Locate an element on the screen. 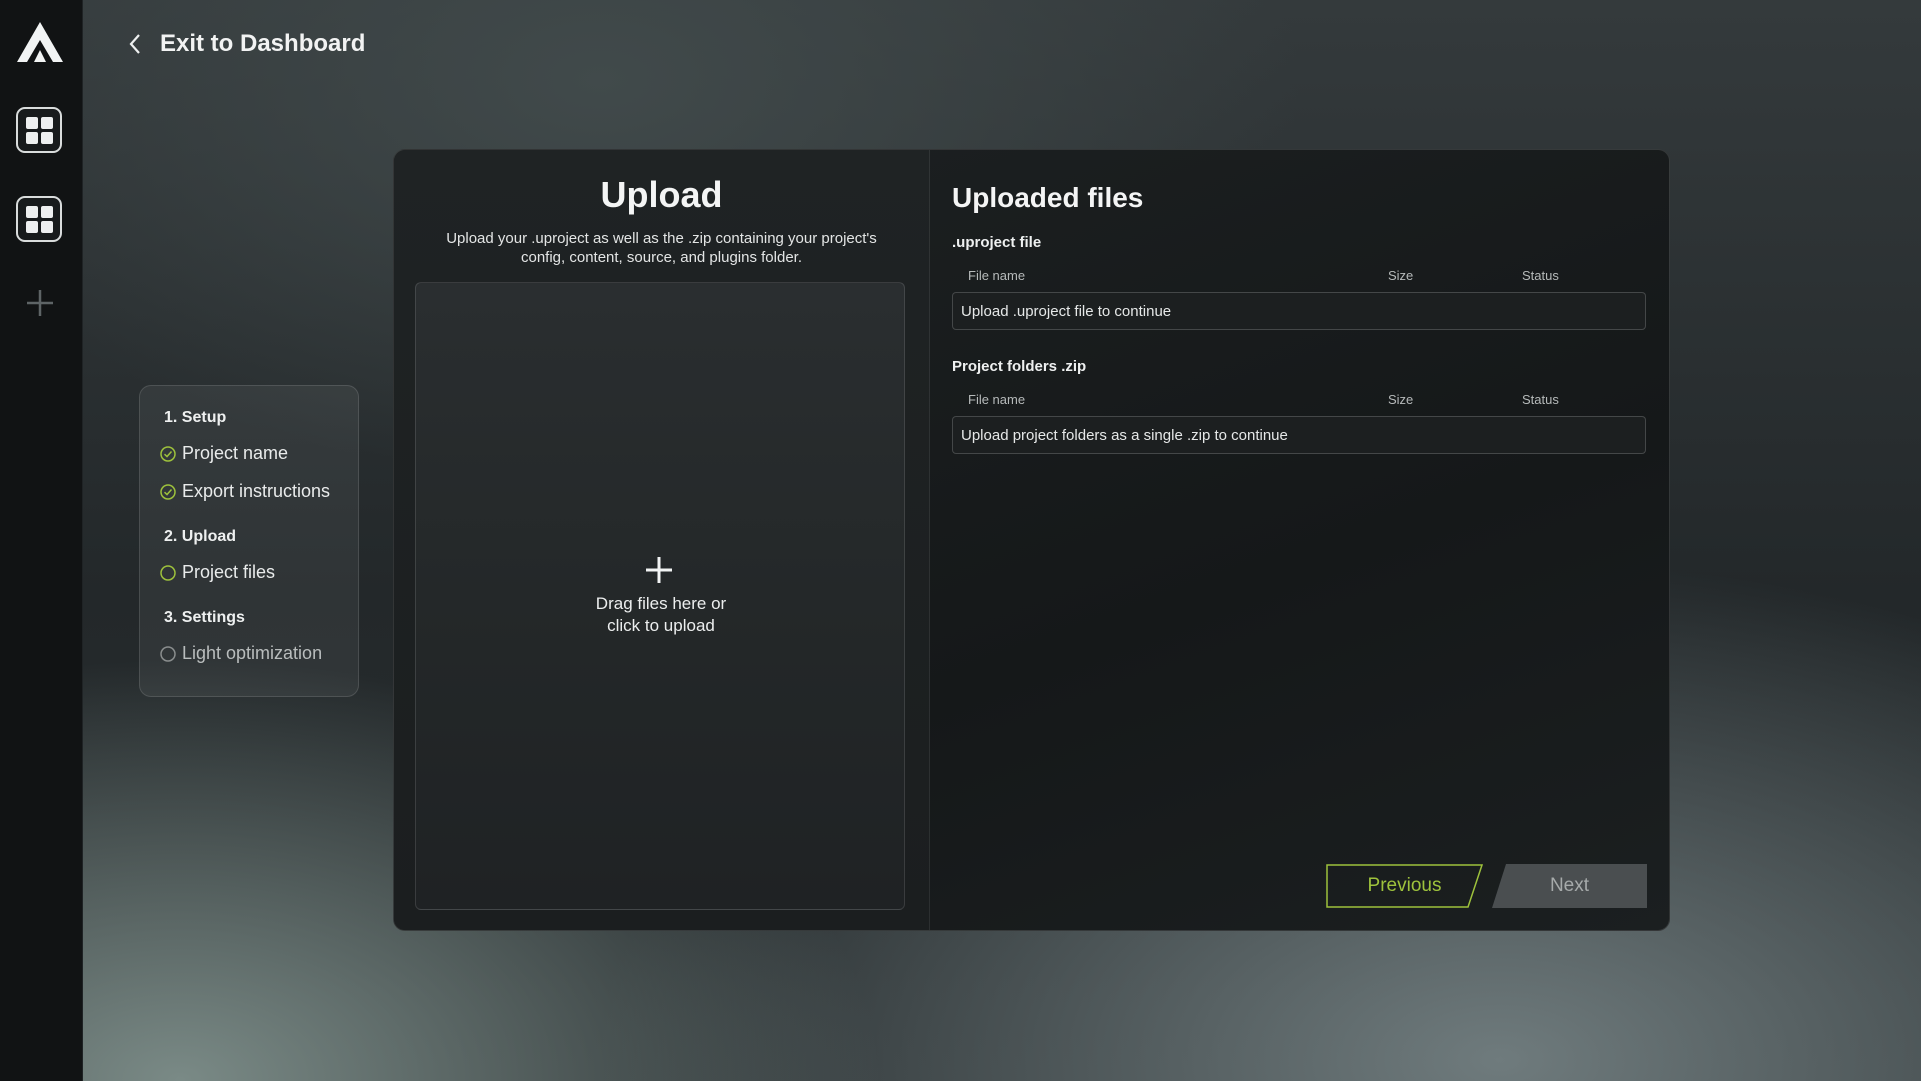 This screenshot has height=1081, width=1921. step-upload-heading: 2. Upload is located at coordinates (200, 536).